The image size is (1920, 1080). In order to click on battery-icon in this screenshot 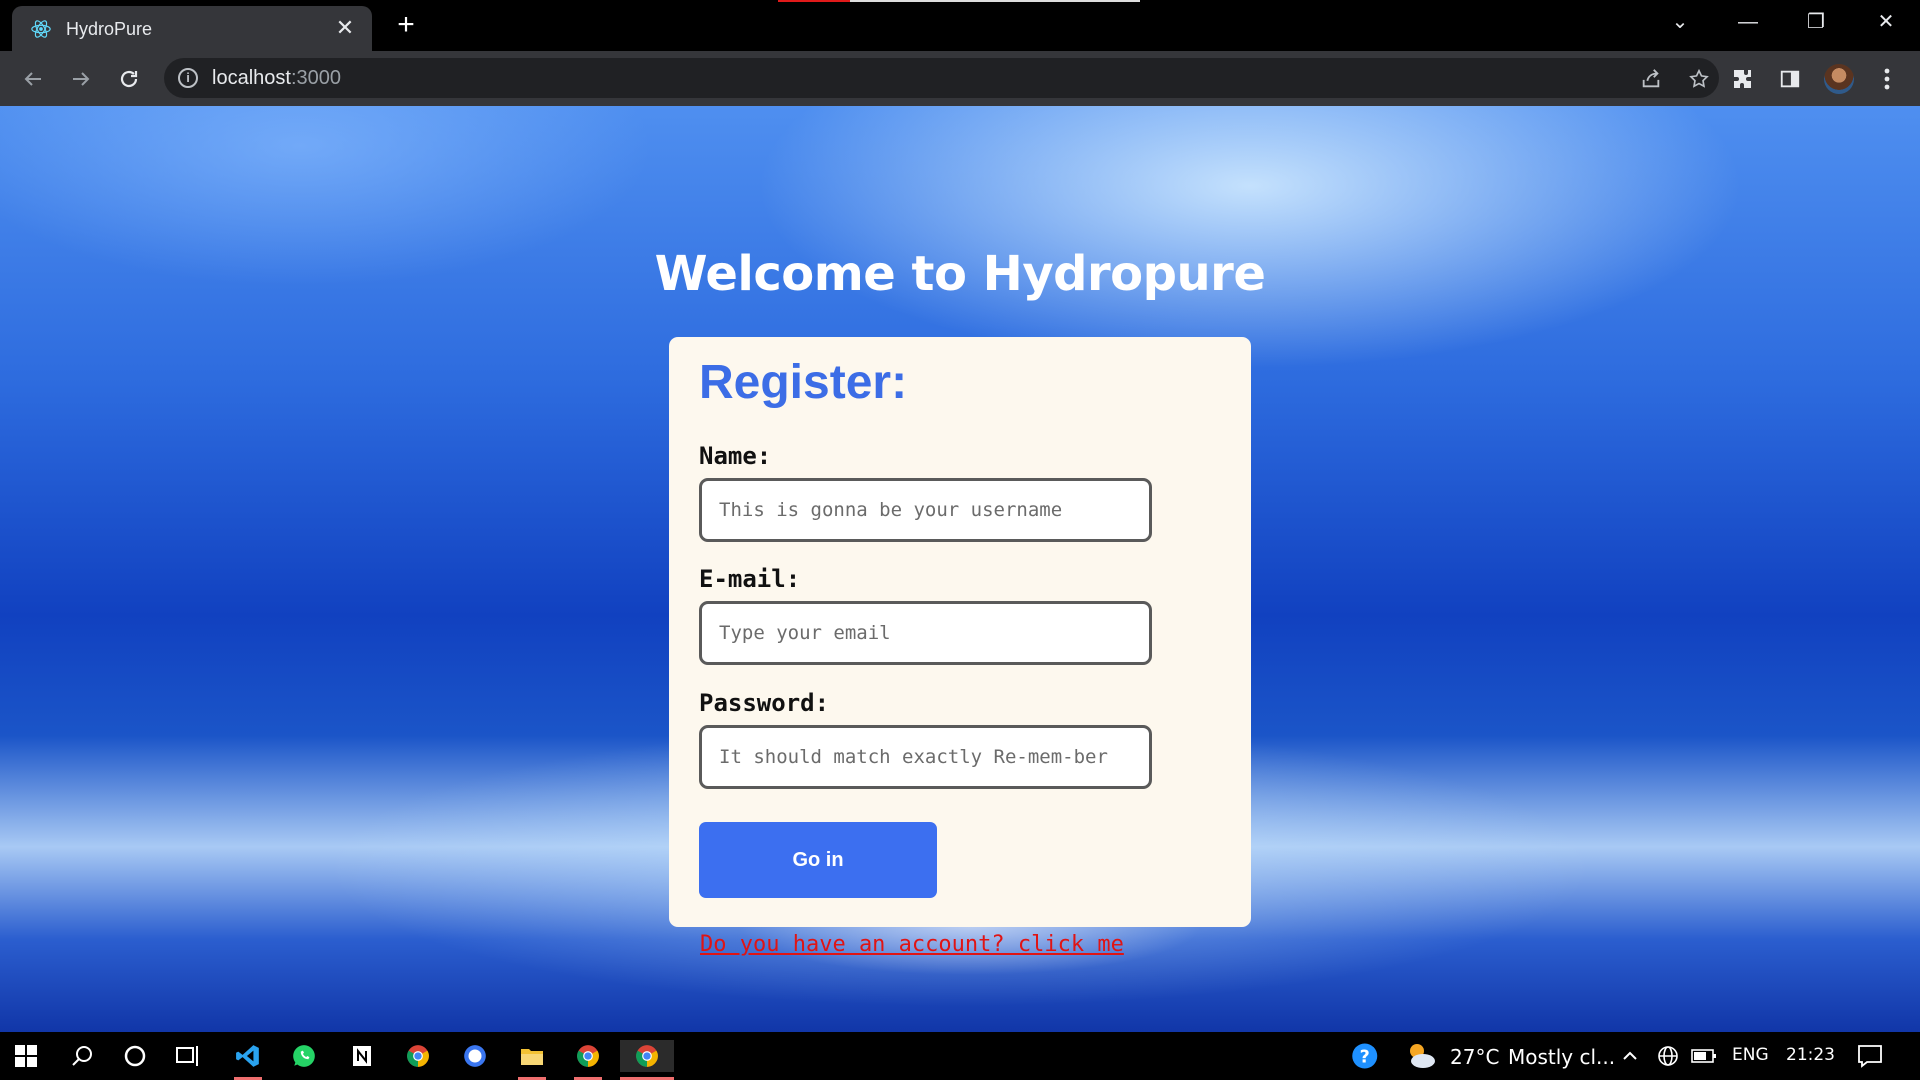, I will do `click(1704, 1056)`.